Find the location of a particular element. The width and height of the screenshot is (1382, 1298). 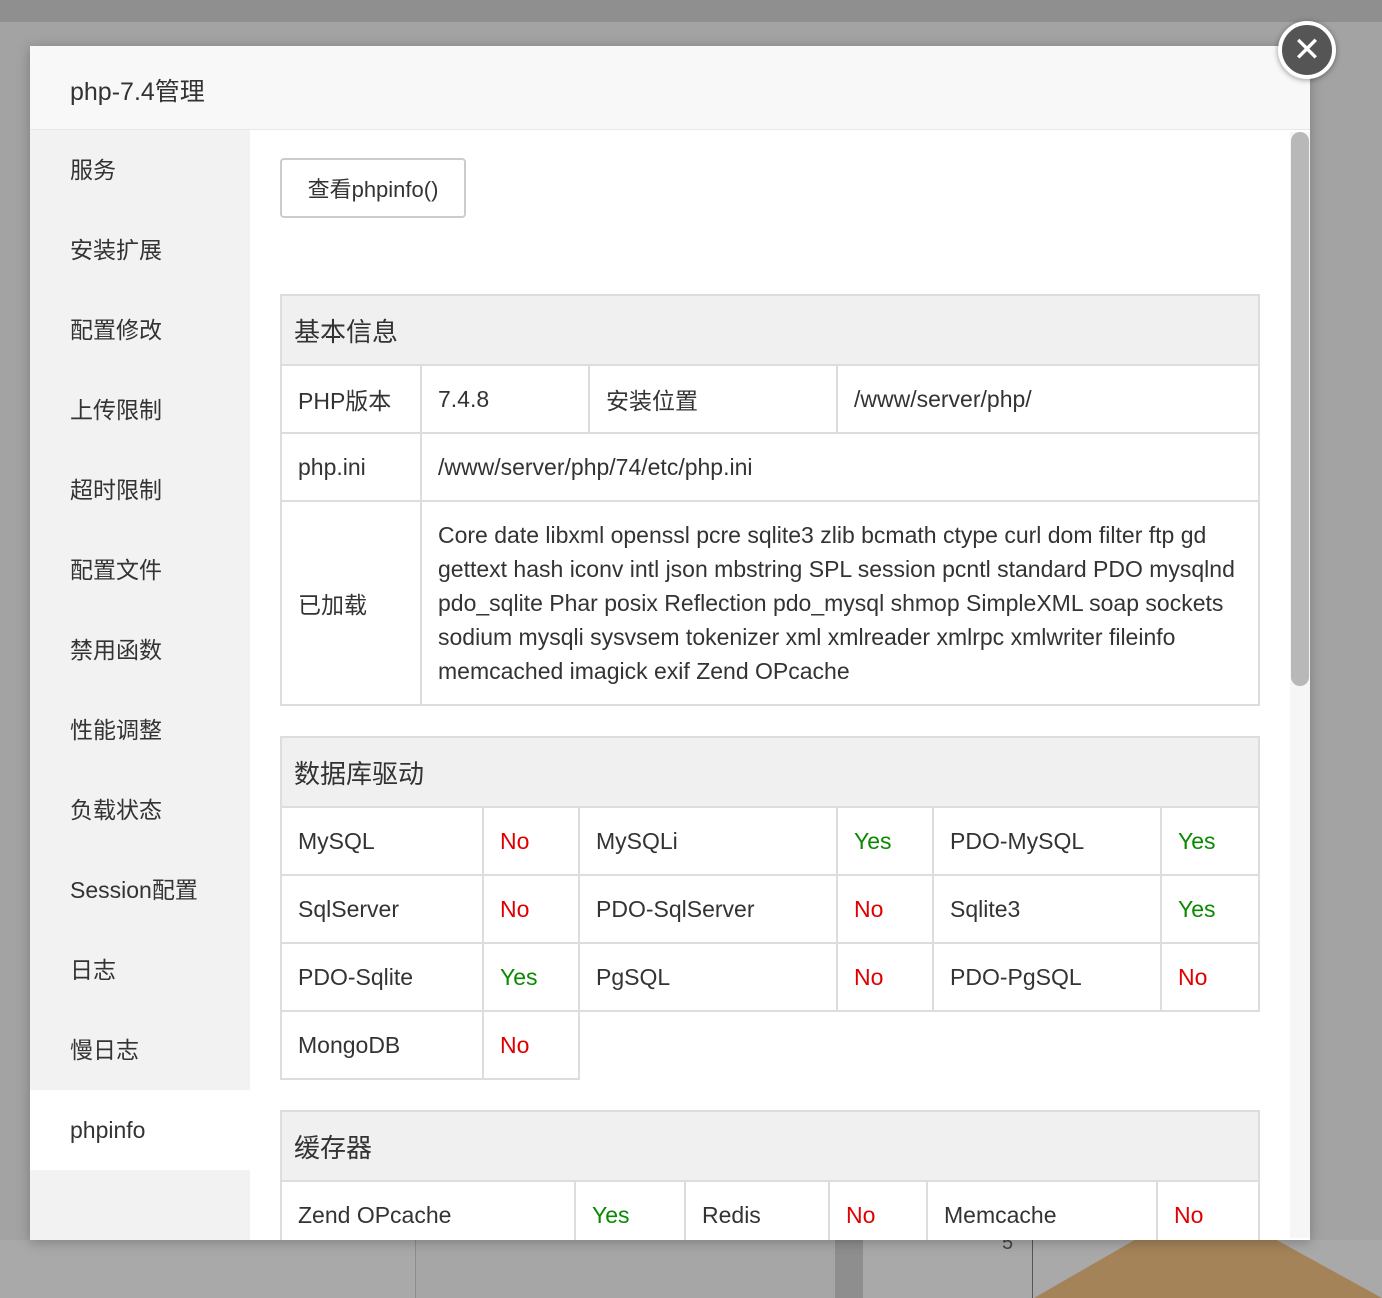

close-modal-button: ✕ is located at coordinates (1307, 50).